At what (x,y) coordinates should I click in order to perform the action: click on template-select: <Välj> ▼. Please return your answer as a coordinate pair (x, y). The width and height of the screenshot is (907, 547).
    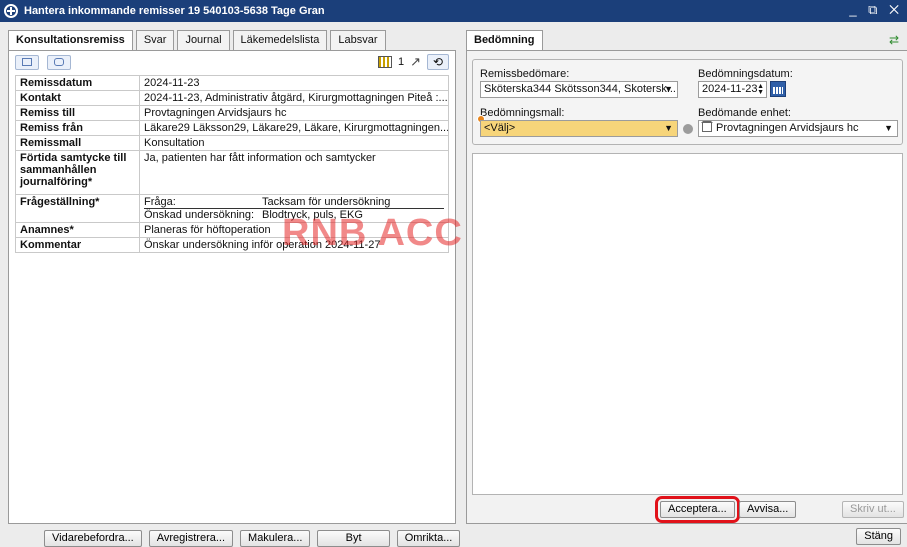
    Looking at the image, I should click on (579, 128).